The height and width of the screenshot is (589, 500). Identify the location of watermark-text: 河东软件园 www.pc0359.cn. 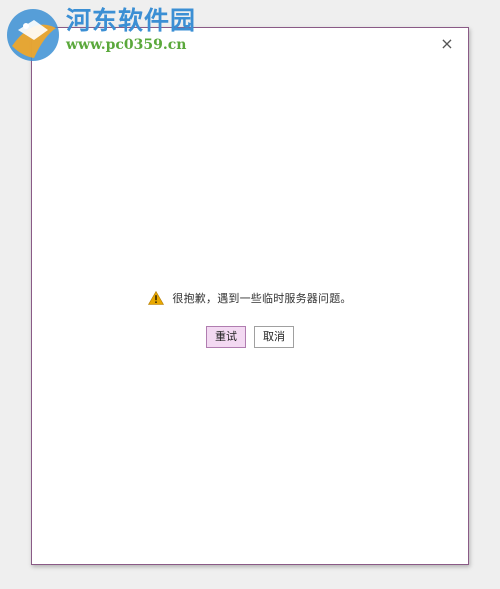
(131, 30).